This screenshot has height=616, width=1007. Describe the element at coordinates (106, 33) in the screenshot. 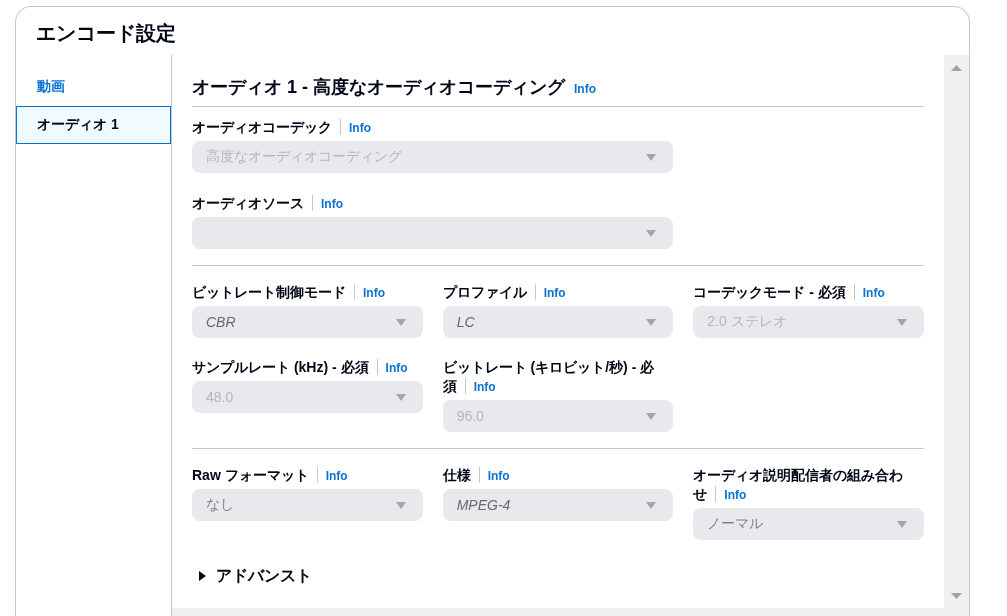

I see `card-title: エンコード設定` at that location.